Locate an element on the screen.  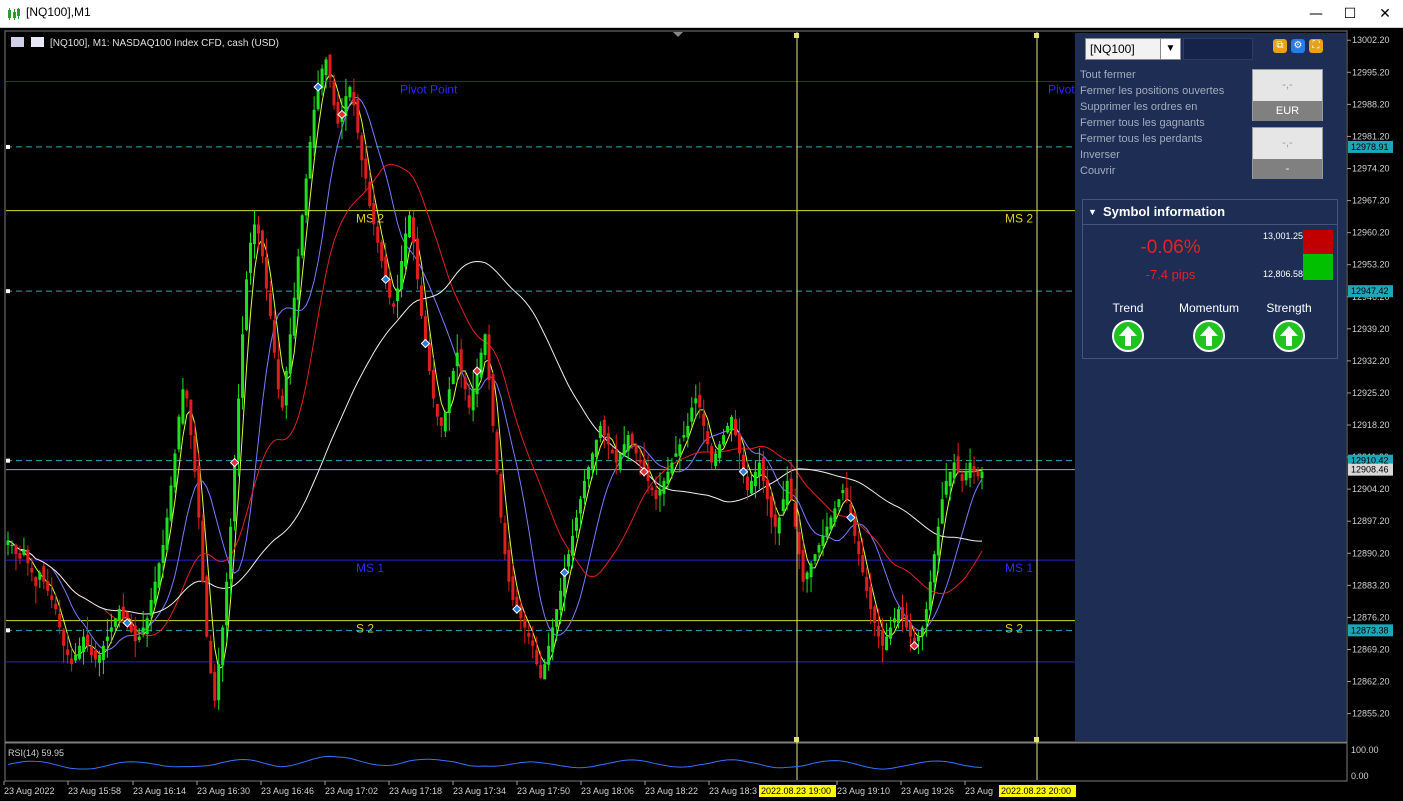
menu-item: Fermer tous les gagnants is located at coordinates (1142, 123).